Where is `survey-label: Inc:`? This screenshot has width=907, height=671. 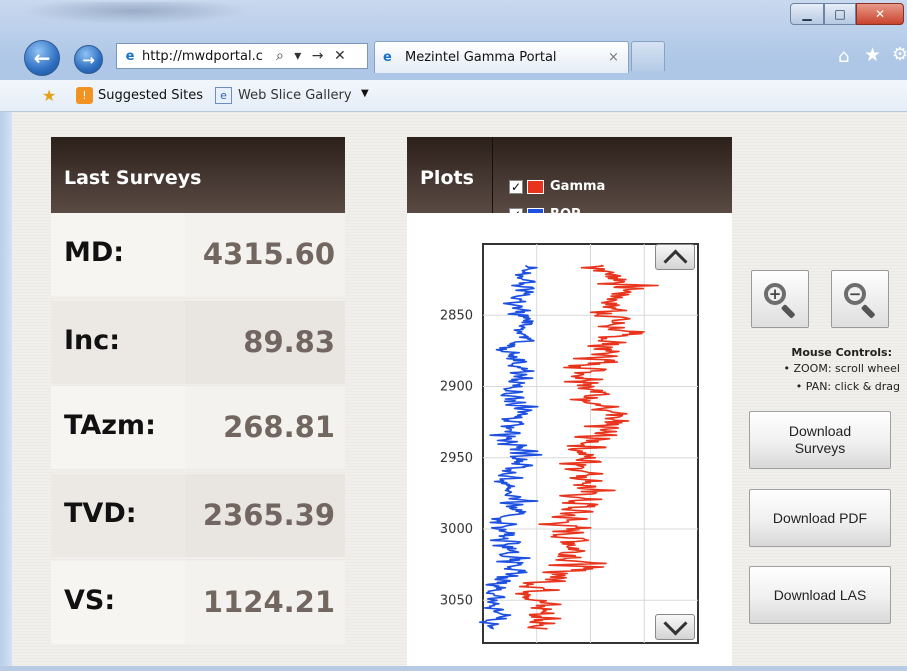
survey-label: Inc: is located at coordinates (92, 340).